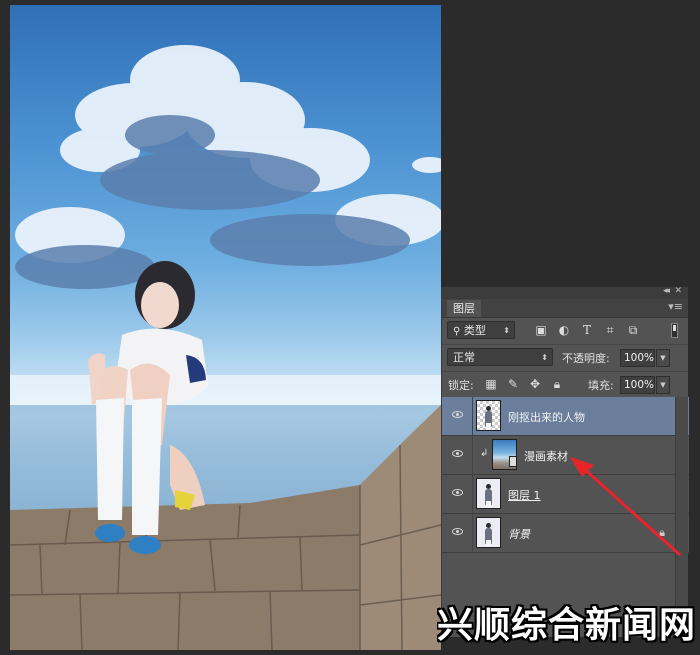 This screenshot has width=700, height=655. Describe the element at coordinates (474, 330) in the screenshot. I see `filter-kind-label: 类型` at that location.